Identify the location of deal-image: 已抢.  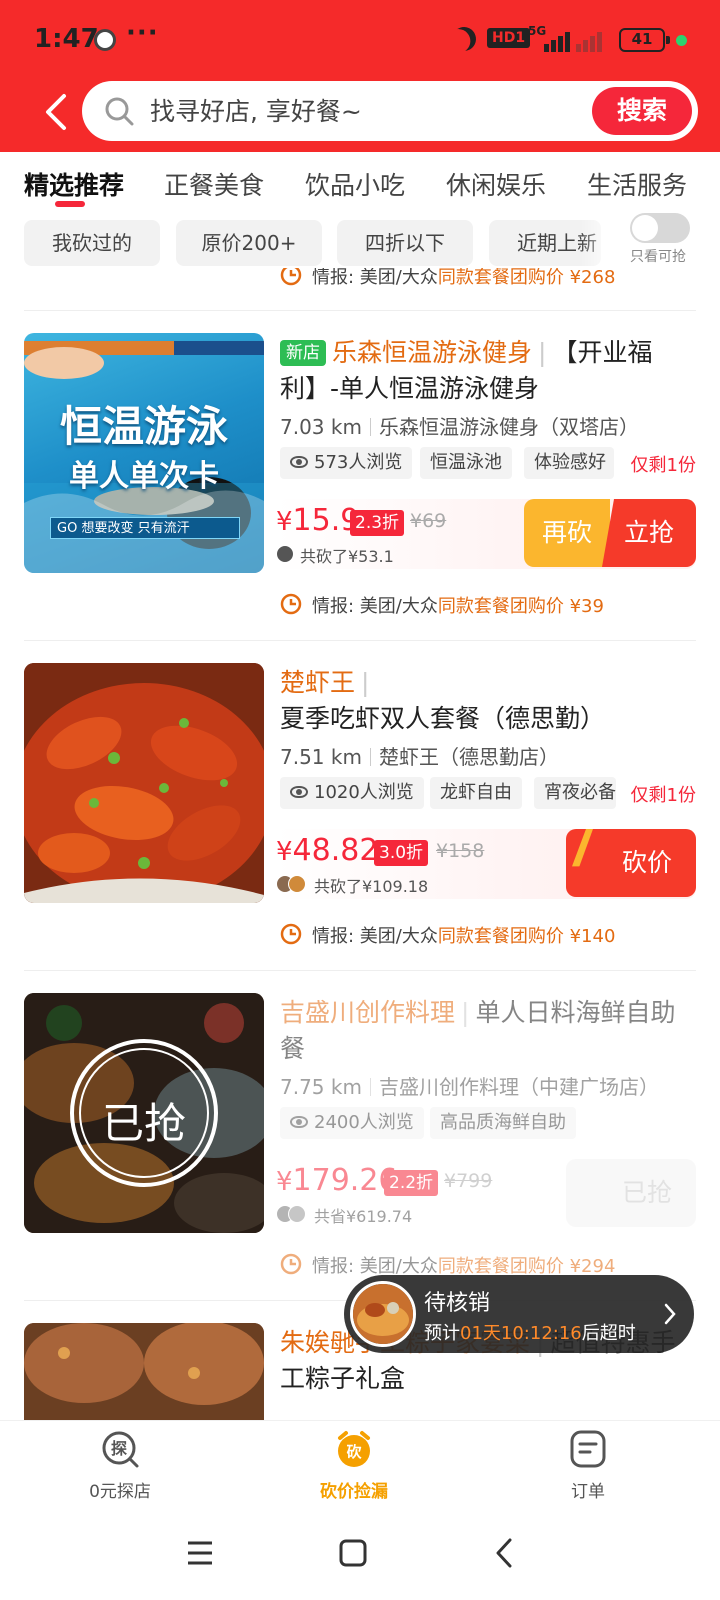
(144, 1113).